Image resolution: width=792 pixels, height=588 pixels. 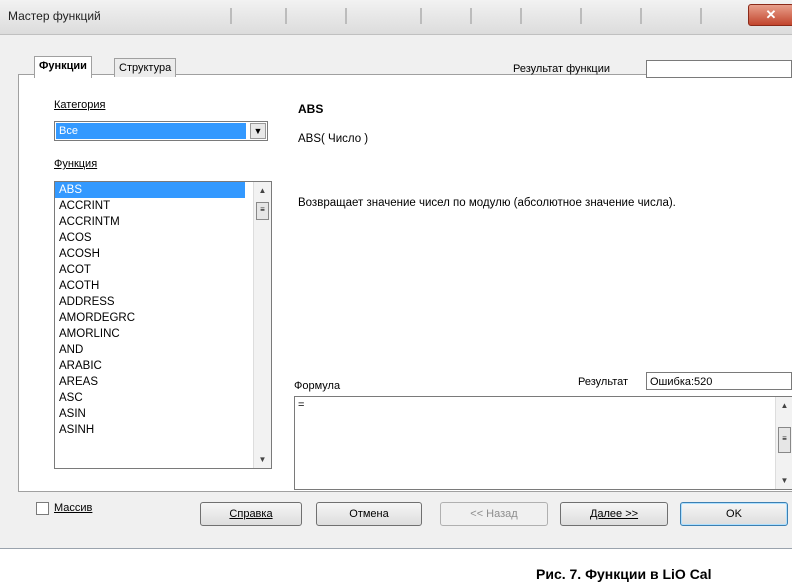 I want to click on next-button: Далее >>, so click(x=614, y=514).